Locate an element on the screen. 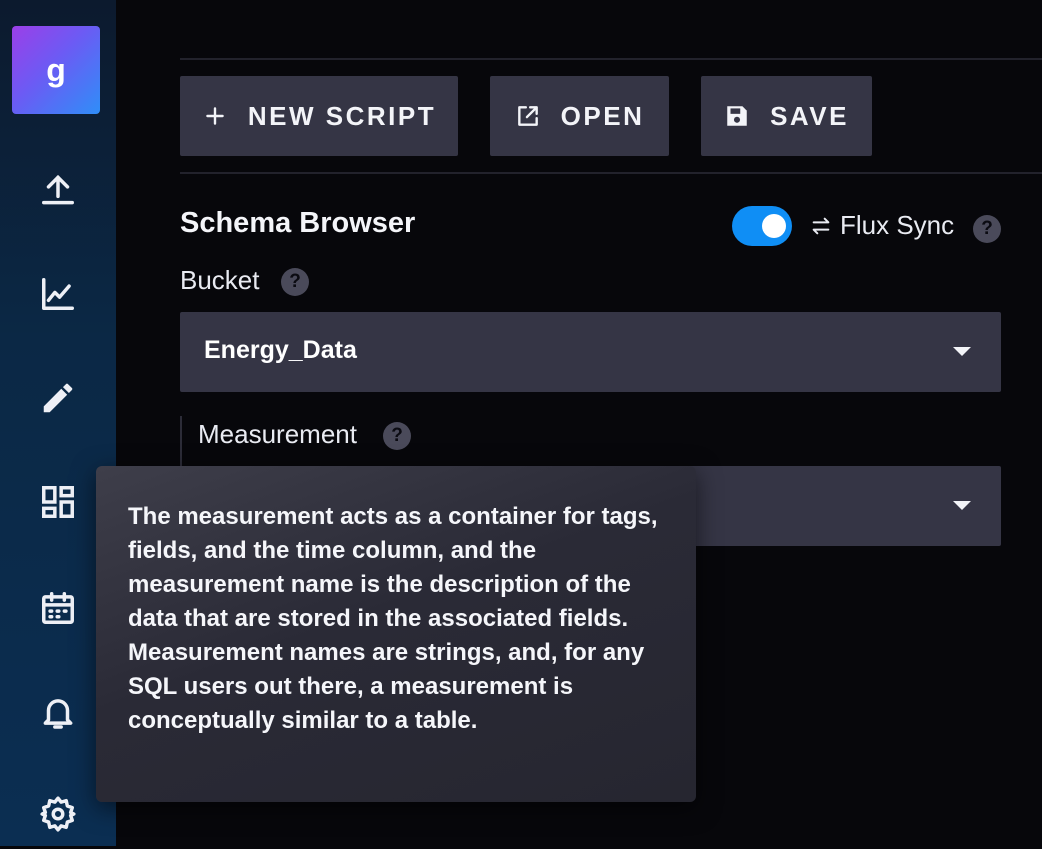 The image size is (1042, 849). pencil-icon is located at coordinates (58, 398).